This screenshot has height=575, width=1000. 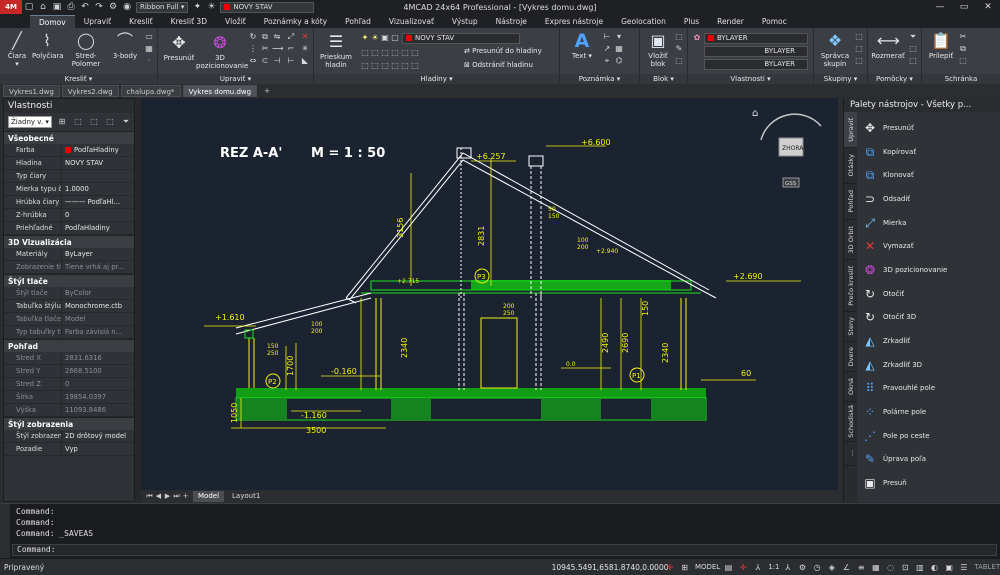 I want to click on table-icon: ▦, so click(x=619, y=49).